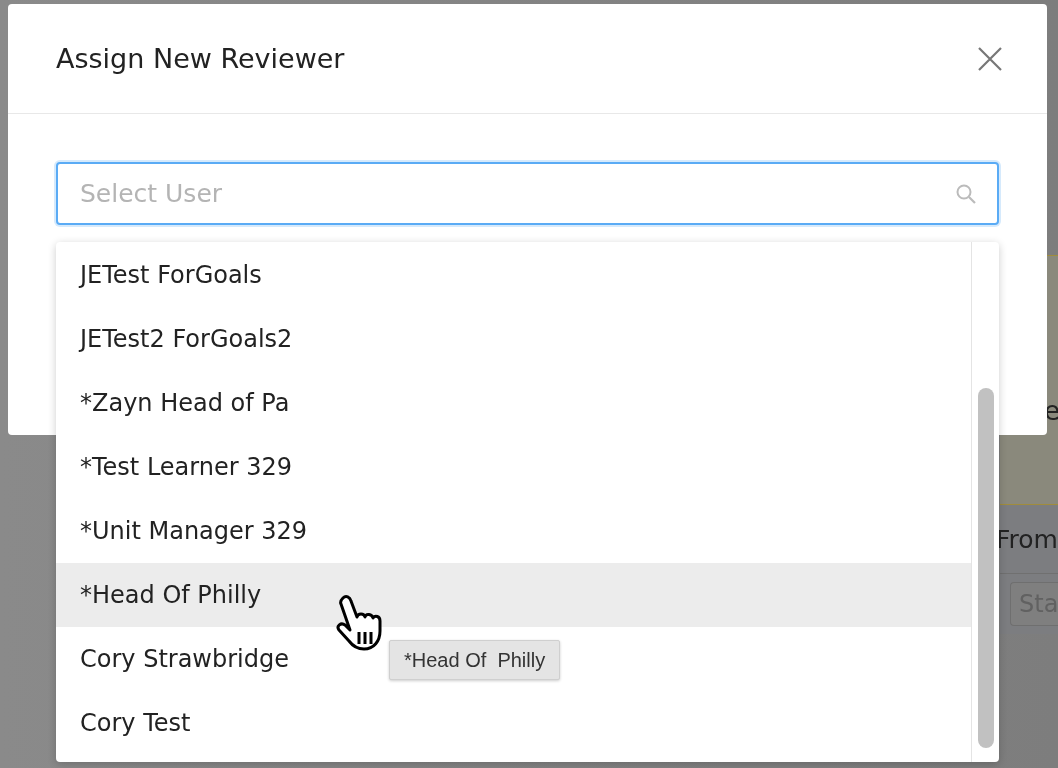  Describe the element at coordinates (171, 275) in the screenshot. I see `user-option: JETest ForGoals` at that location.